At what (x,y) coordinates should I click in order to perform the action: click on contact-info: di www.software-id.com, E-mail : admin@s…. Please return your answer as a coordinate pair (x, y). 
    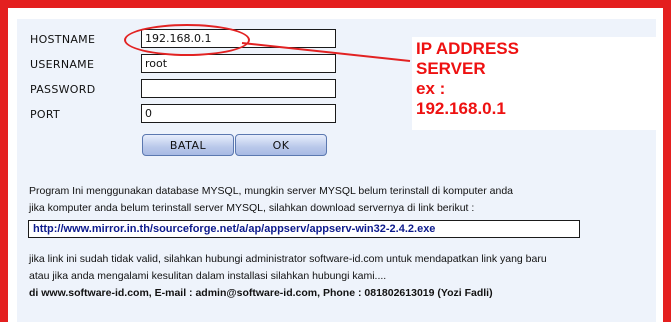
    Looking at the image, I should click on (261, 293).